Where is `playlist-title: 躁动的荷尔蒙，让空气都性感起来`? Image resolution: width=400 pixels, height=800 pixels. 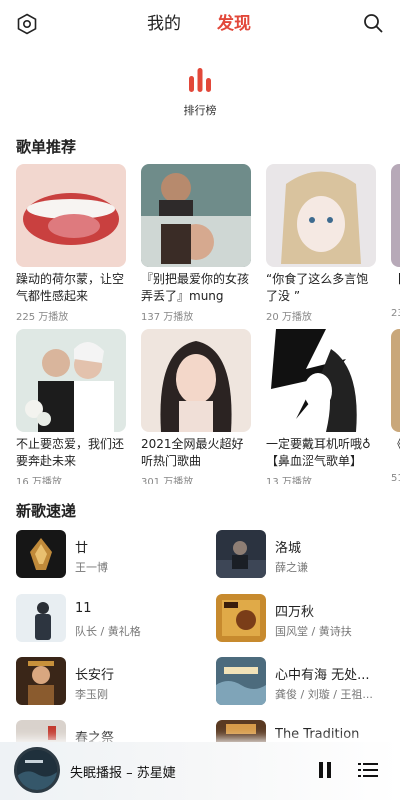
playlist-title: 躁动的荷尔蒙，让空气都性感起来 is located at coordinates (70, 287).